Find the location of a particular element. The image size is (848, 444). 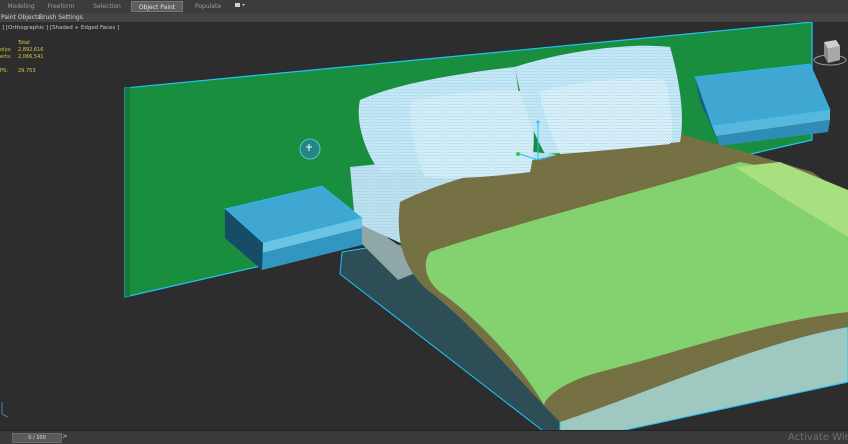

paint-brush-cursor-icon is located at coordinates (310, 149).